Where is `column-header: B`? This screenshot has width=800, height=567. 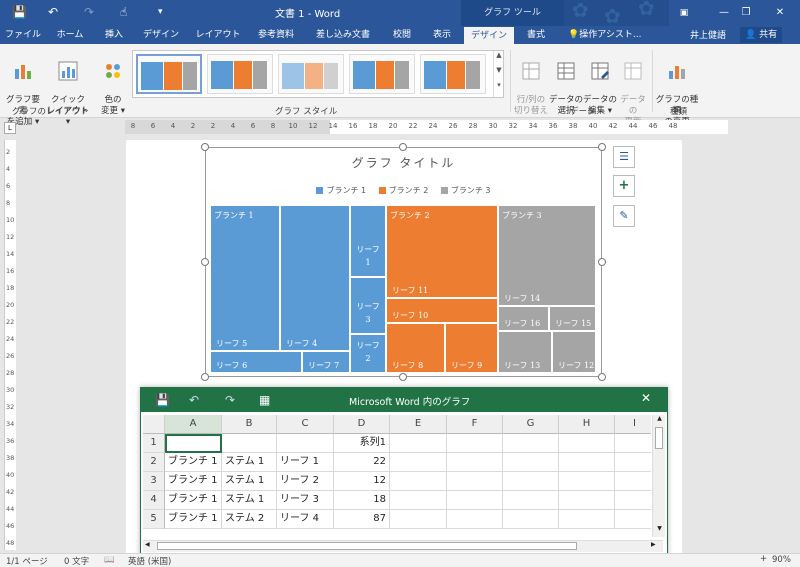
column-header: B is located at coordinates (249, 424).